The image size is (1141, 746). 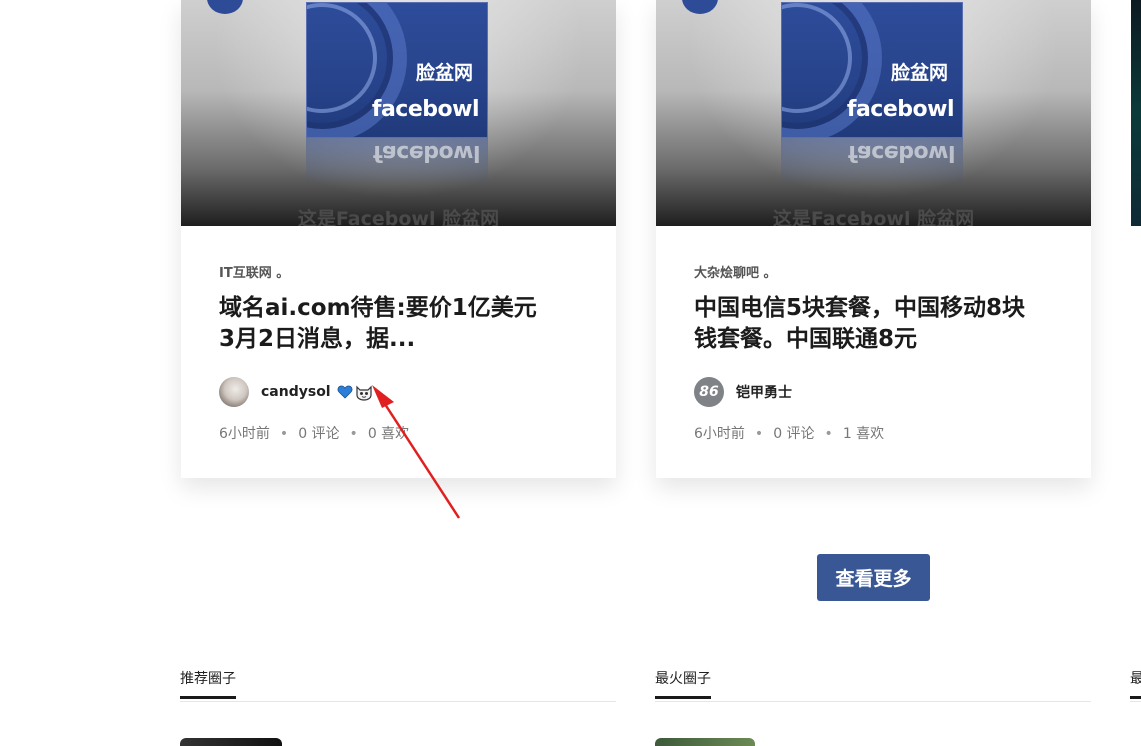 I want to click on tab-third-circles: 最, so click(x=1135, y=683).